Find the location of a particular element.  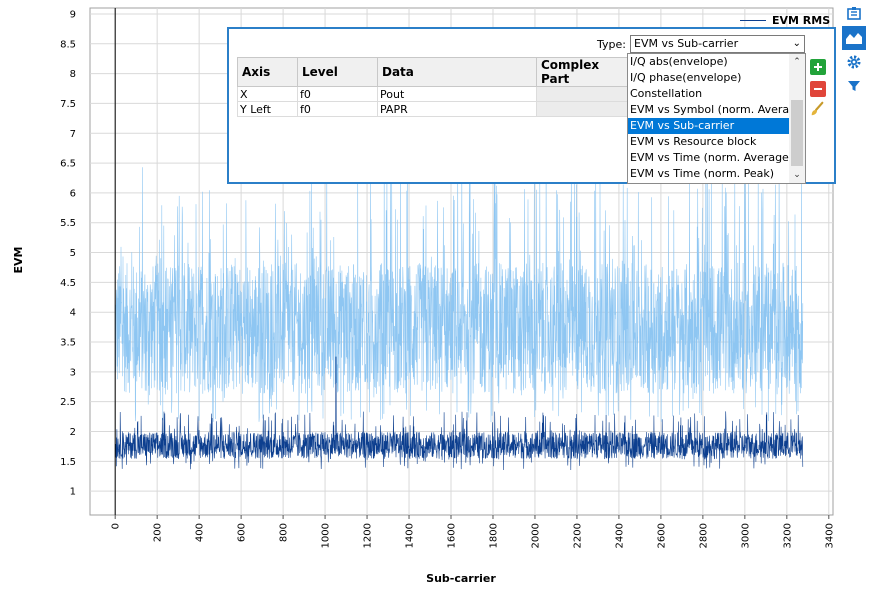

y-tick-label: 2.5 is located at coordinates (68, 402).